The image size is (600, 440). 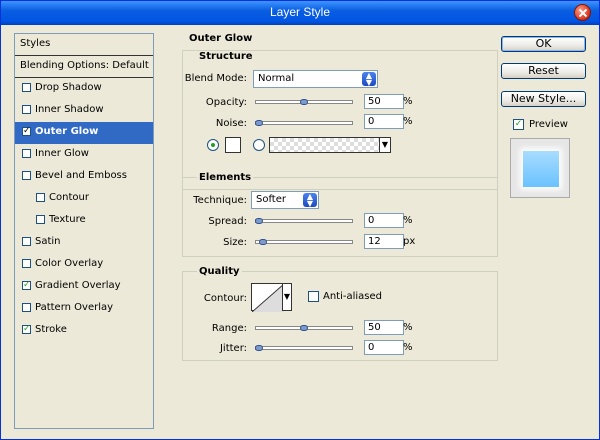 What do you see at coordinates (48, 241) in the screenshot?
I see `sidebar-item-label: Satin` at bounding box center [48, 241].